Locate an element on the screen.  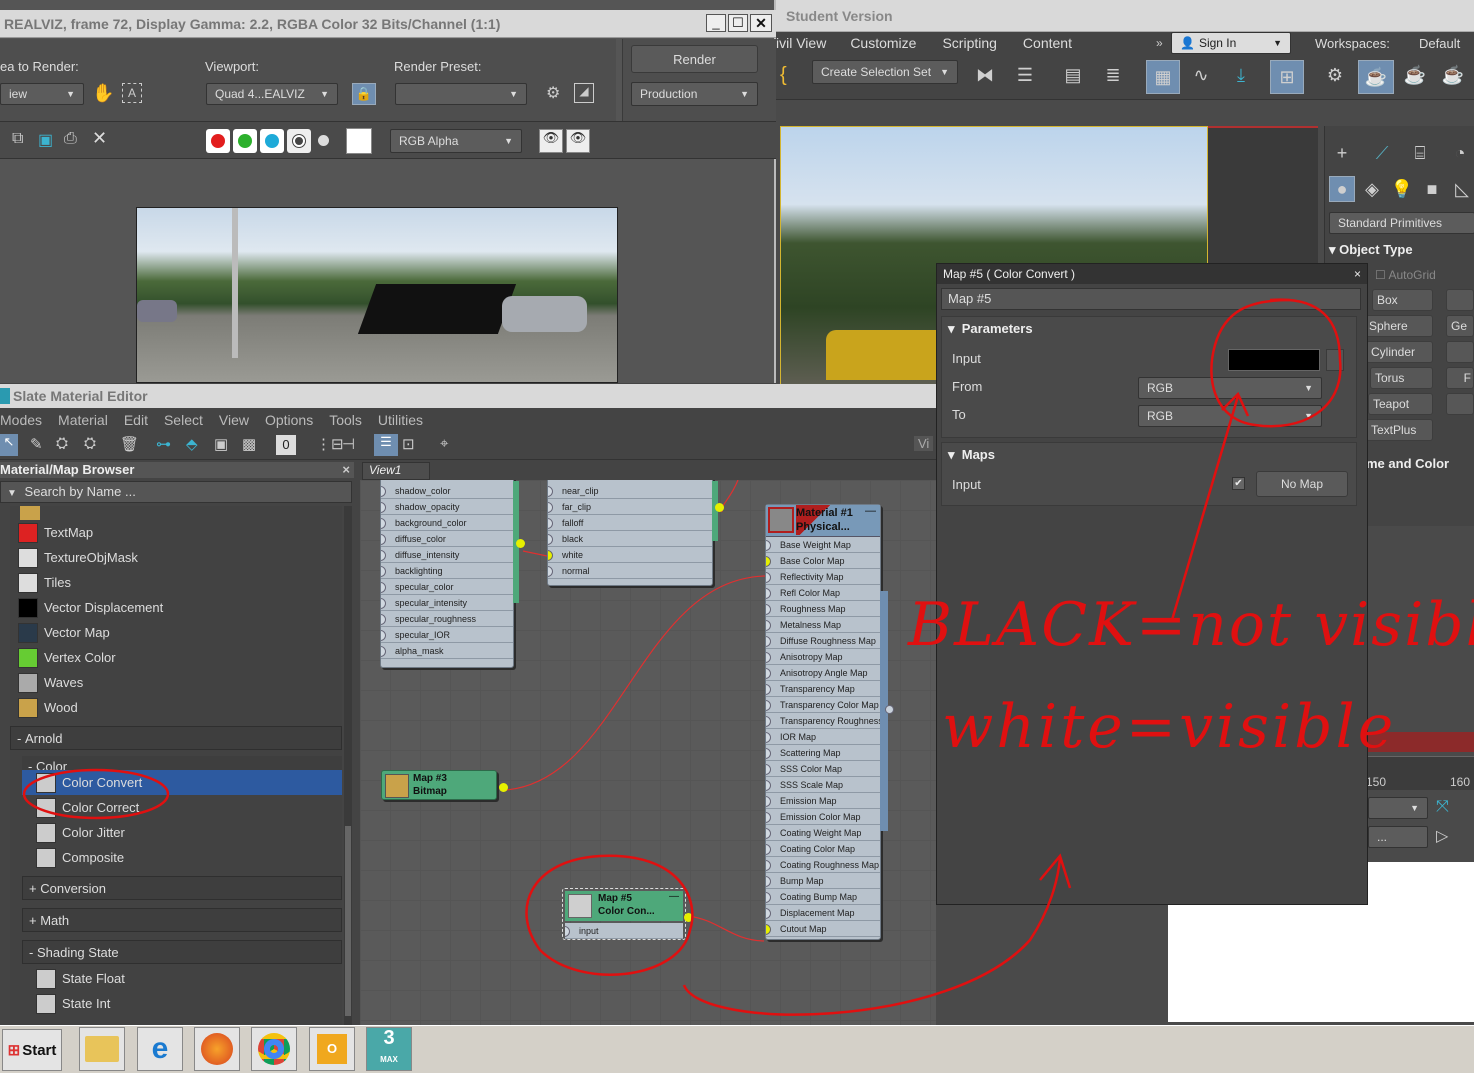
shapes-icon: ◈ is located at coordinates (1372, 189).